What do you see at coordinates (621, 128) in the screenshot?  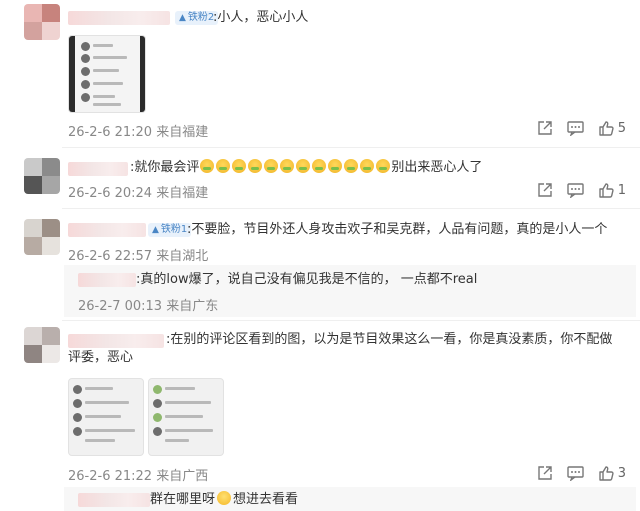 I see `like-count: 5` at bounding box center [621, 128].